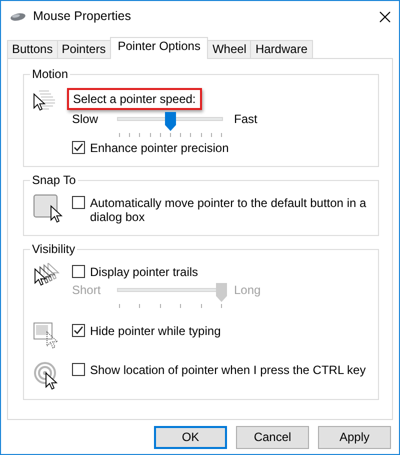 This screenshot has height=455, width=400. Describe the element at coordinates (32, 49) in the screenshot. I see `tab: Buttons` at that location.